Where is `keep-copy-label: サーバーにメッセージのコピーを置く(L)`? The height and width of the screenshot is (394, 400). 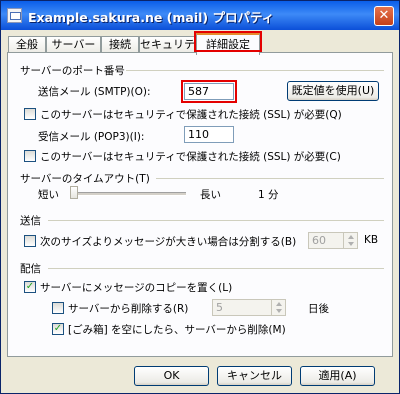 keep-copy-label: サーバーにメッセージのコピーを置く(L) is located at coordinates (136, 288).